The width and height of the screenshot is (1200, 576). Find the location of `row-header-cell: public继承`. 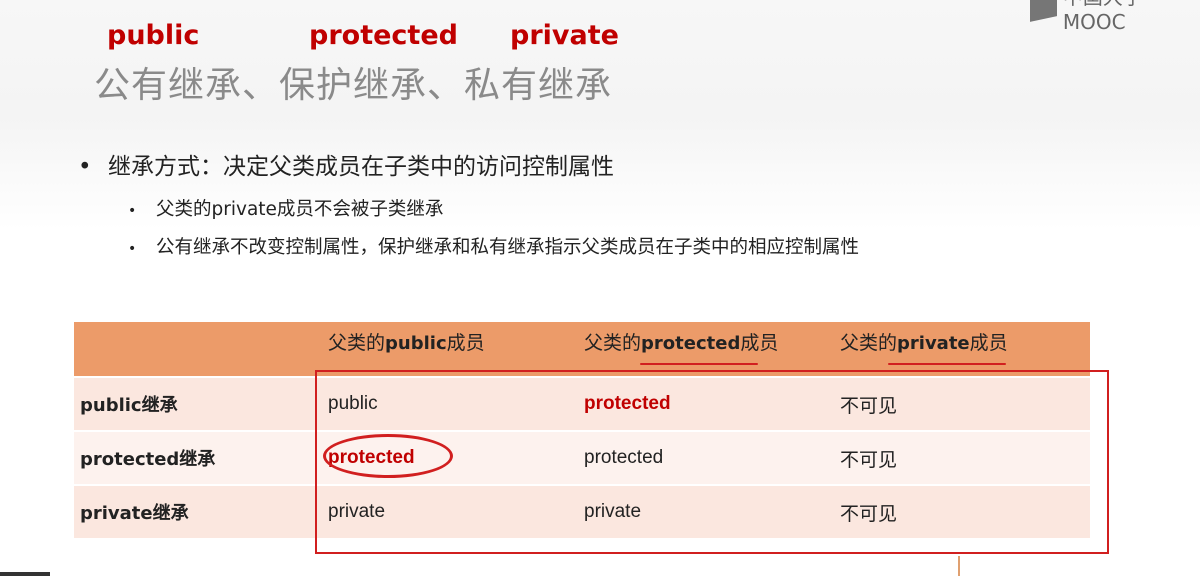

row-header-cell: public继承 is located at coordinates (198, 404).